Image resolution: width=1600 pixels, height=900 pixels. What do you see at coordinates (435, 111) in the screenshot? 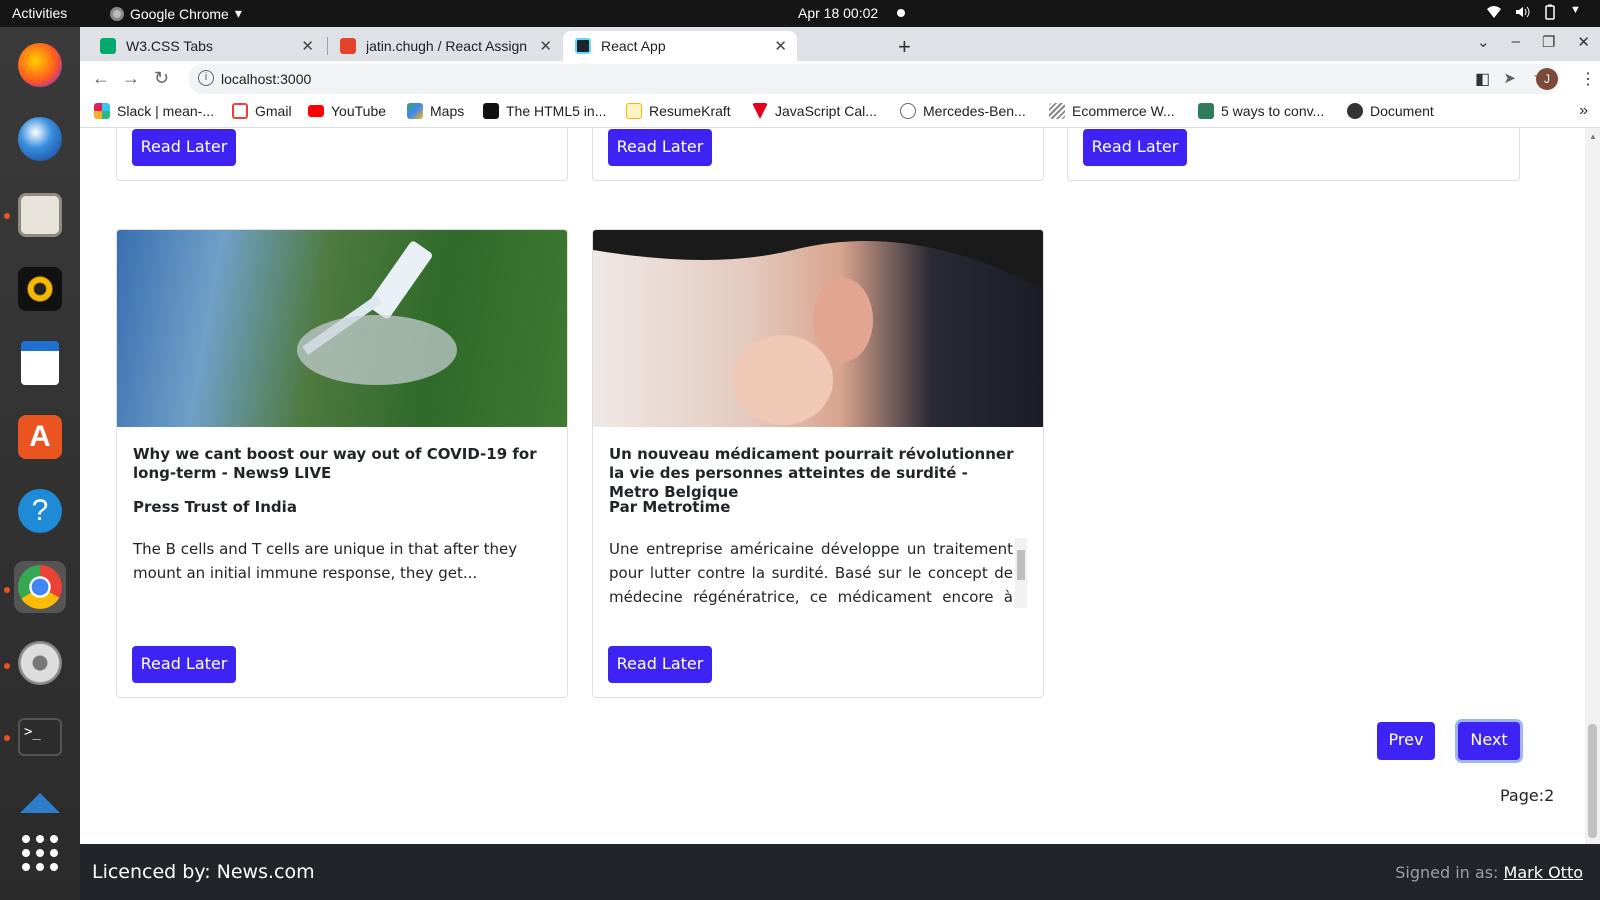
I see `bookmark-maps: Maps` at bounding box center [435, 111].